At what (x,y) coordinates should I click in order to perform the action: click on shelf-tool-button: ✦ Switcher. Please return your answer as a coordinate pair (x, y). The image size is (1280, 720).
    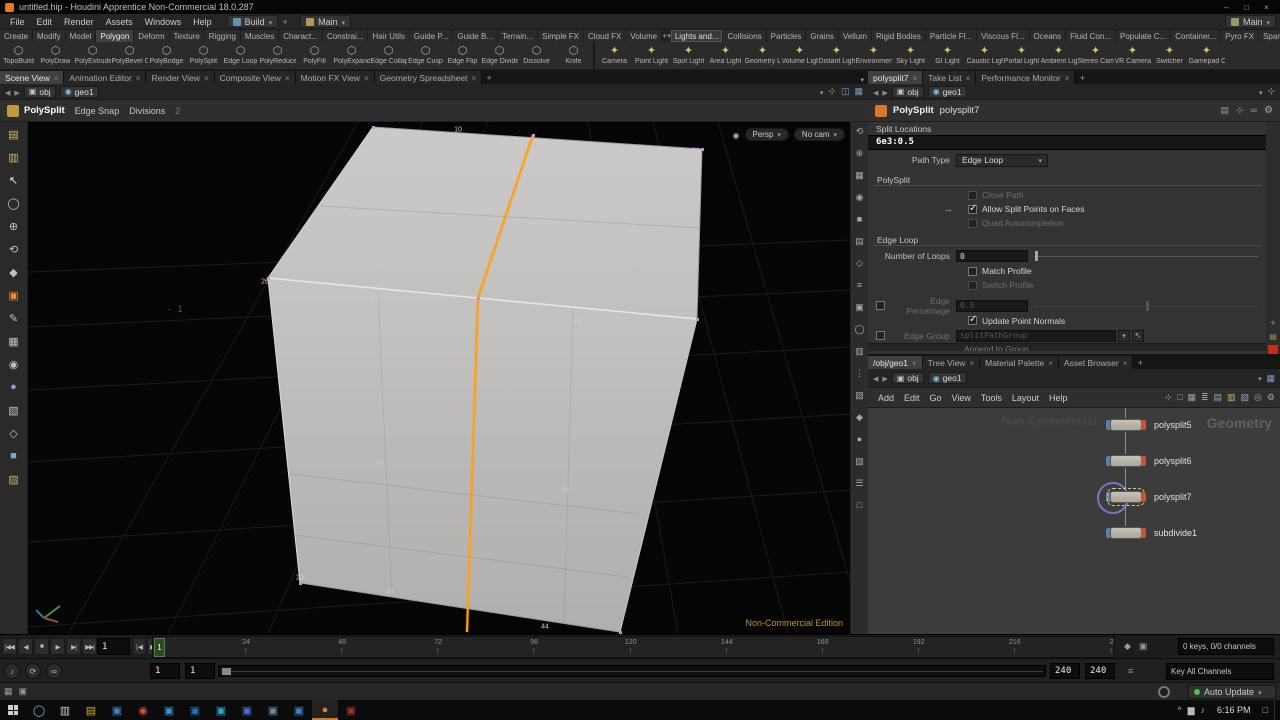
    Looking at the image, I should click on (1169, 55).